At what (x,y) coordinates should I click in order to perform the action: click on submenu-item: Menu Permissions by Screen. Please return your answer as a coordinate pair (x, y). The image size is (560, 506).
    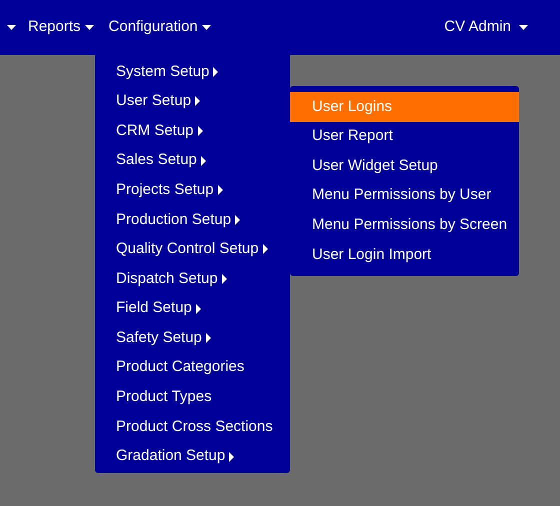
    Looking at the image, I should click on (404, 225).